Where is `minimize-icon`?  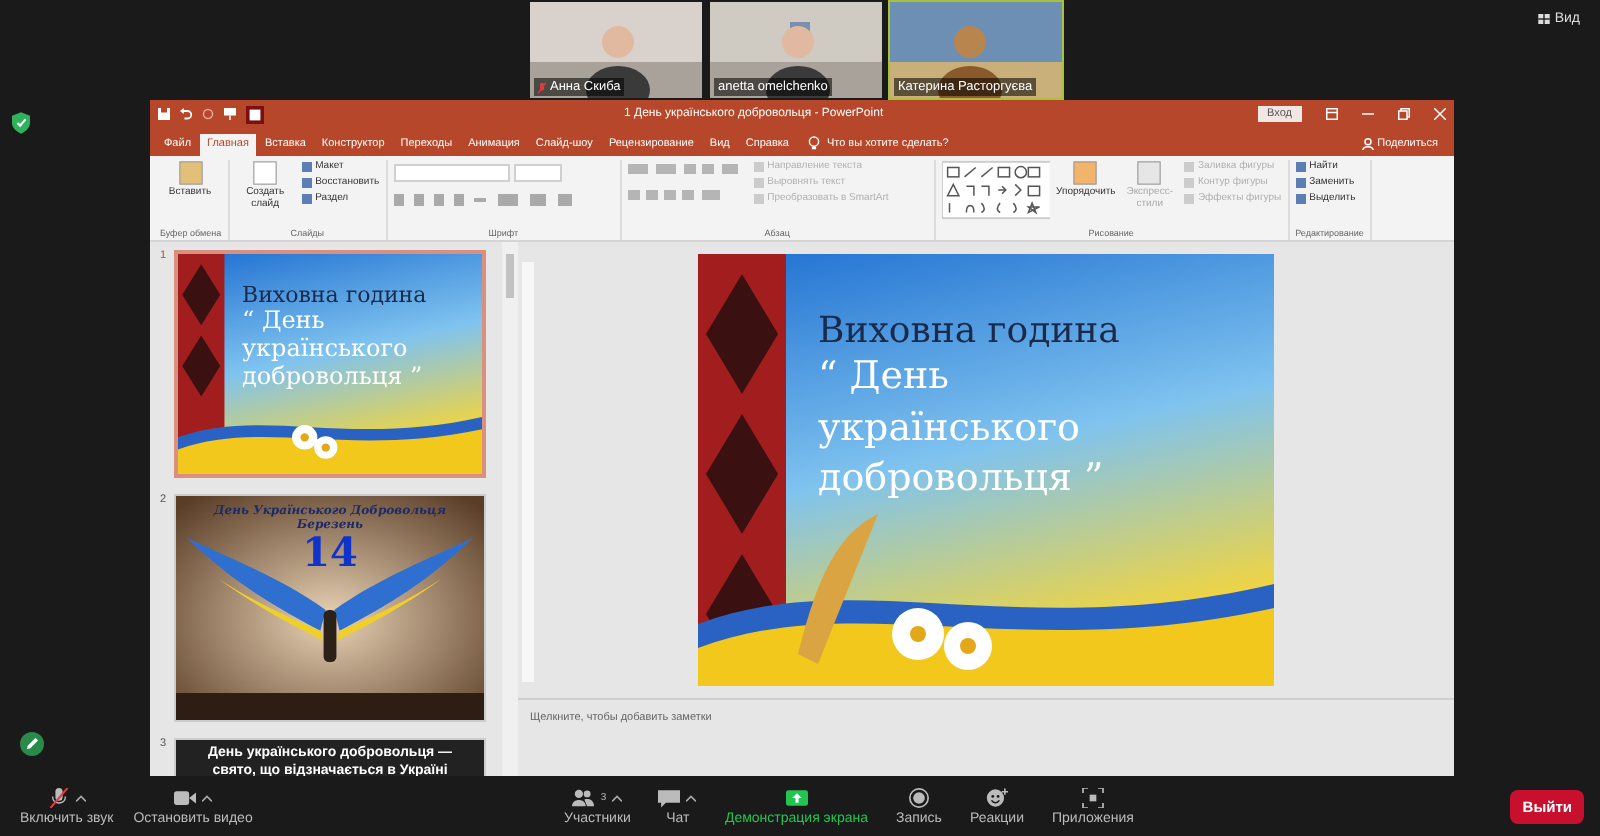 minimize-icon is located at coordinates (1368, 114).